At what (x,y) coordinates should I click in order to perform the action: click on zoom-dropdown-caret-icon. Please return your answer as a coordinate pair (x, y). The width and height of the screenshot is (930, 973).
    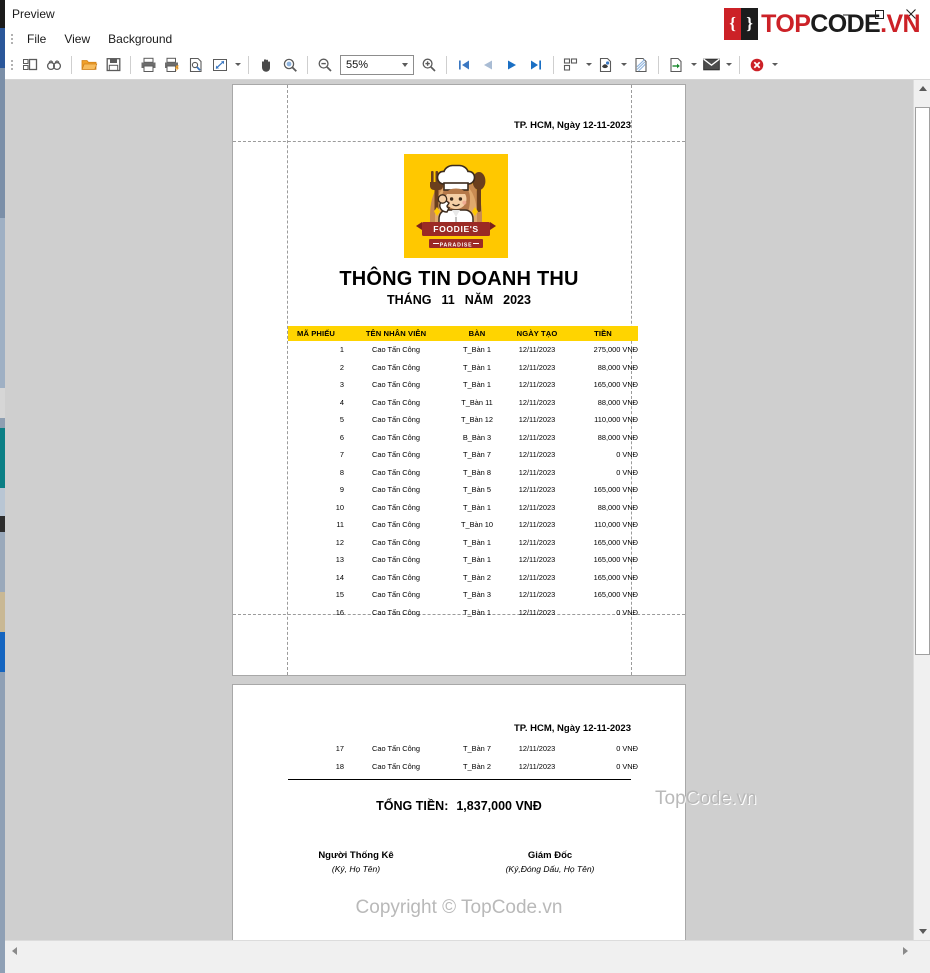
    Looking at the image, I should click on (404, 65).